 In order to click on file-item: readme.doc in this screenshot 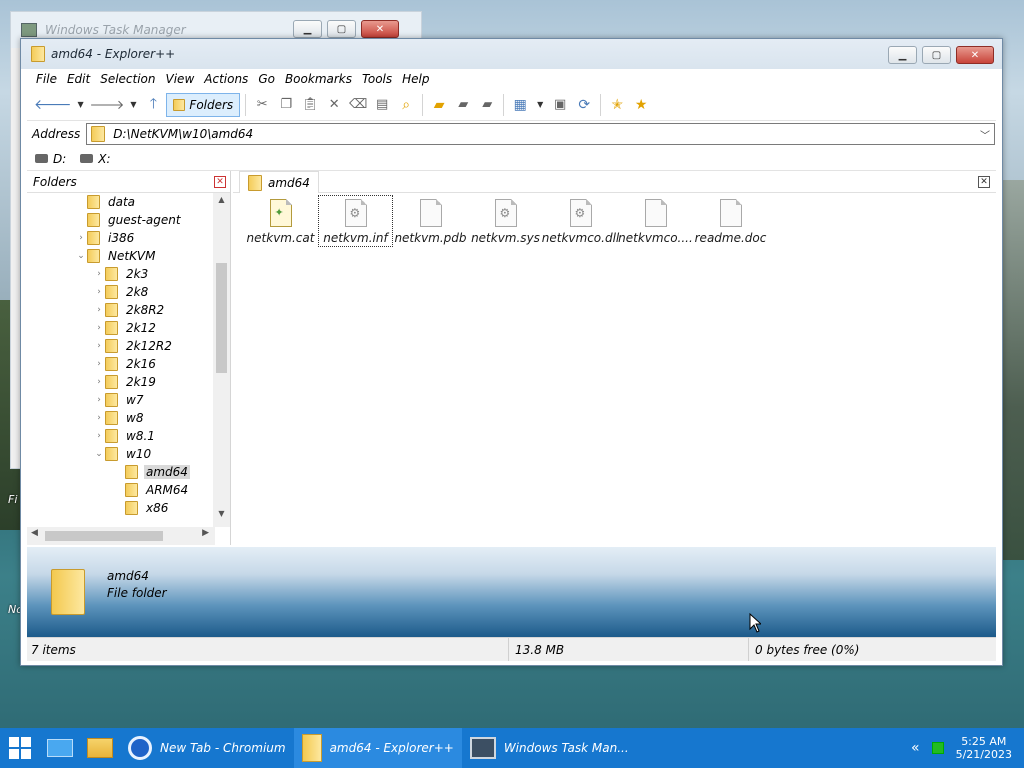, I will do `click(730, 221)`.